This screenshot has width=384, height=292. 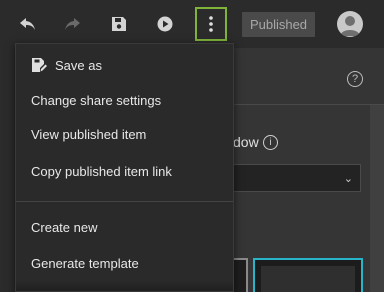 I want to click on menu-item-change-share-settings: Change share settings, so click(x=124, y=100).